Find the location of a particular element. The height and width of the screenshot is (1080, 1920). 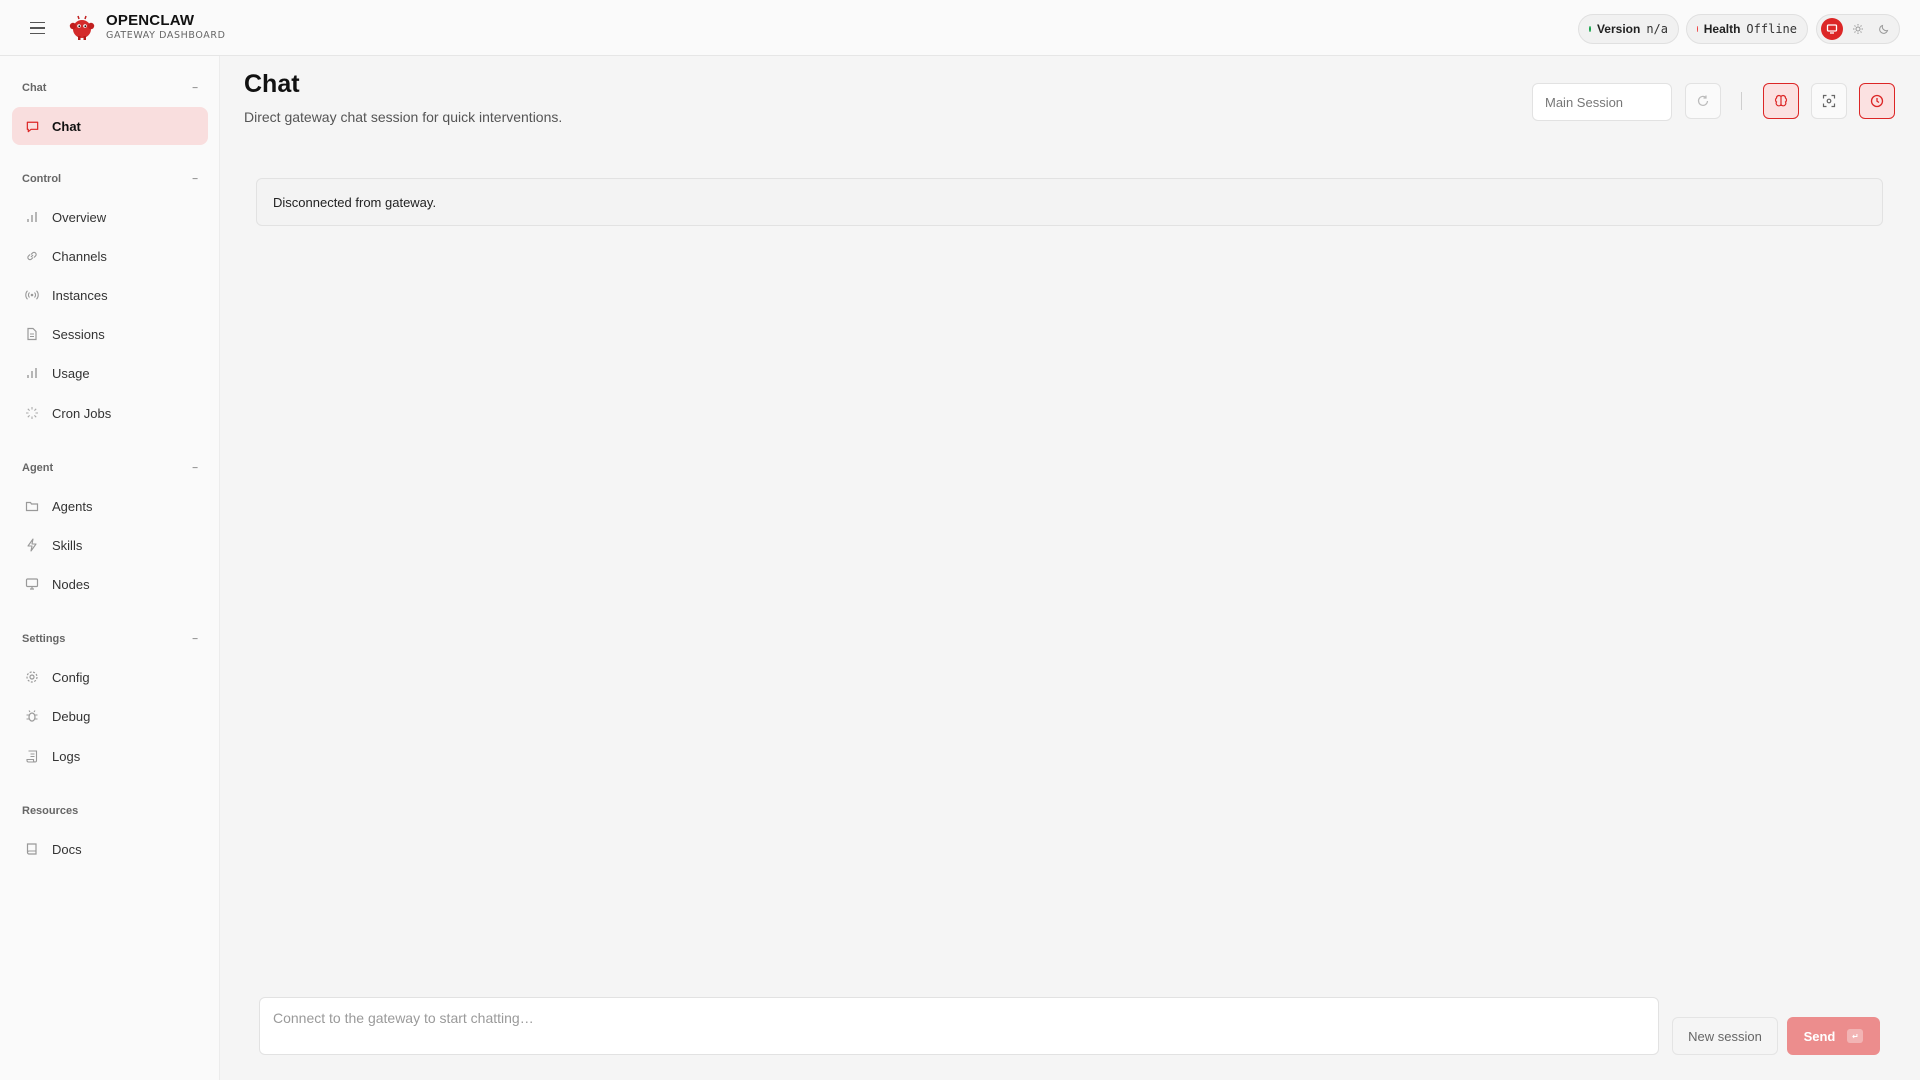

sidebar-item-label: Sessions is located at coordinates (78, 334).